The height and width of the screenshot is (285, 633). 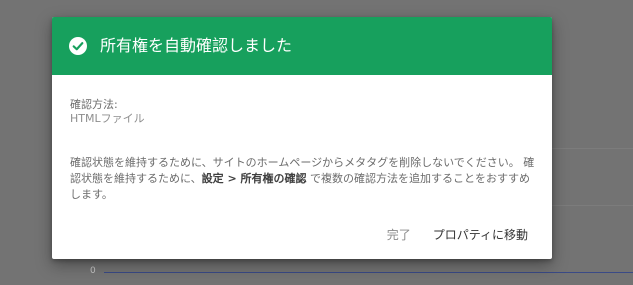 What do you see at coordinates (254, 178) in the screenshot?
I see `settings-path-text: 設定 > 所有権の確認` at bounding box center [254, 178].